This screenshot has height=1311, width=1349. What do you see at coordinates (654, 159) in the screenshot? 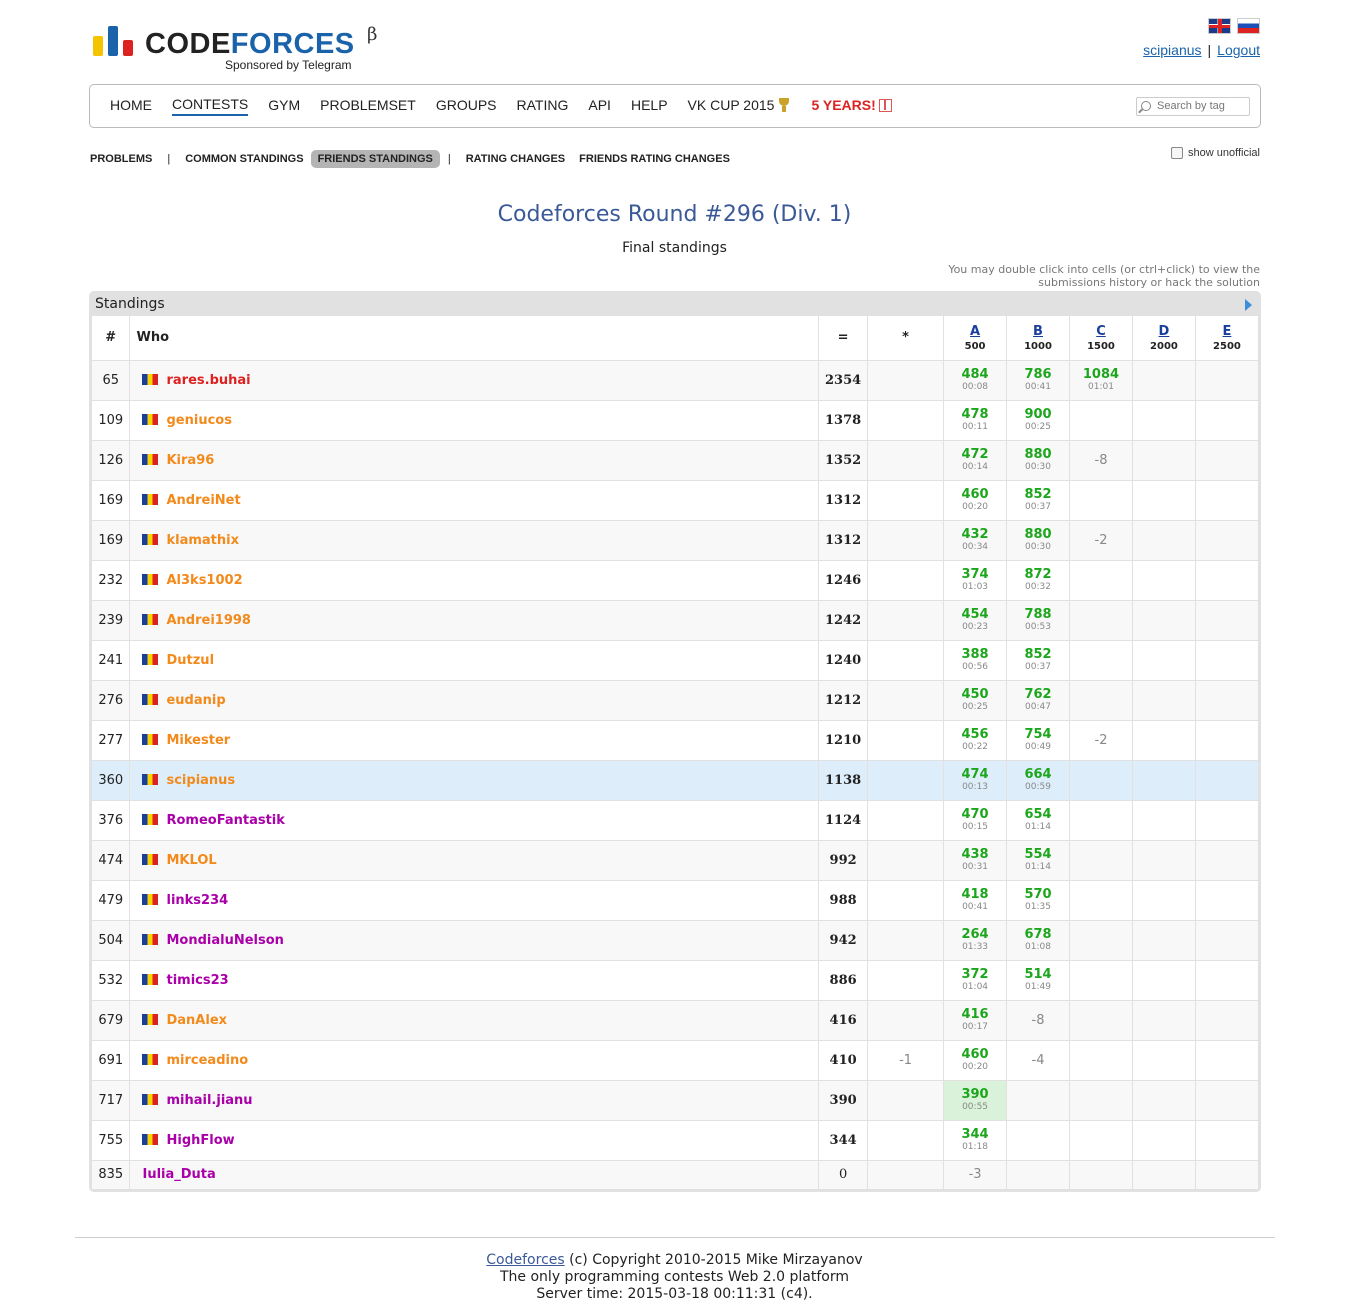
I see `submenu-friends-rating-changes: FRIENDS RATING CHANGES` at bounding box center [654, 159].